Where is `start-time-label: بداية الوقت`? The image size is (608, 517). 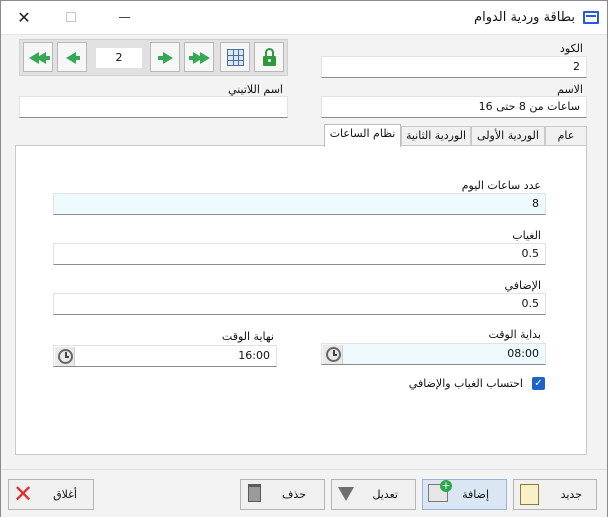 start-time-label: بداية الوقت is located at coordinates (515, 334).